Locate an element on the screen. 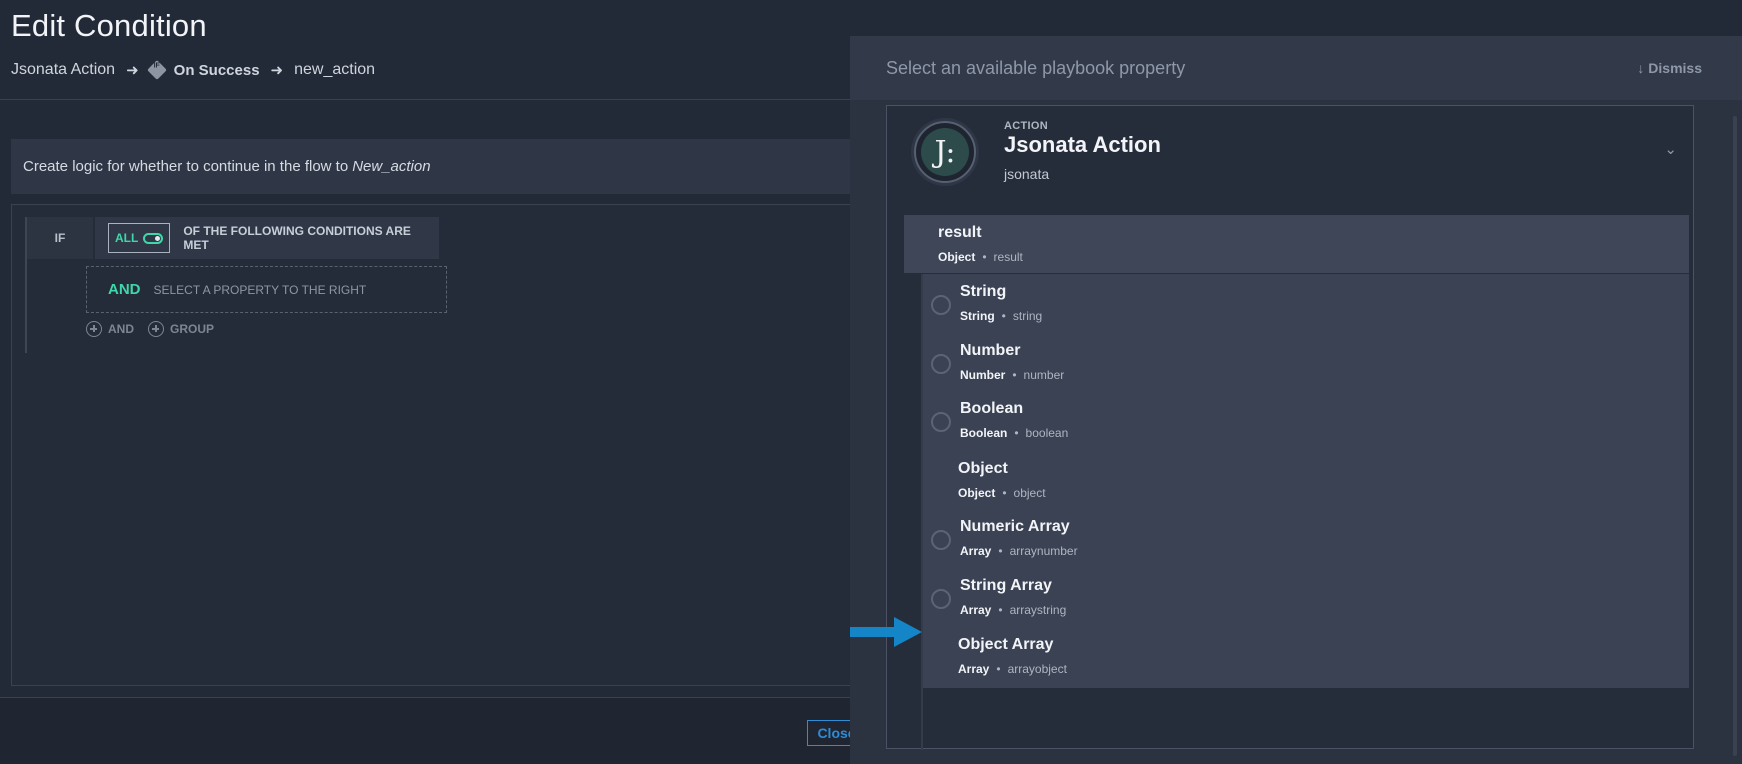 The image size is (1742, 764). arrow-right-icon is located at coordinates (886, 632).